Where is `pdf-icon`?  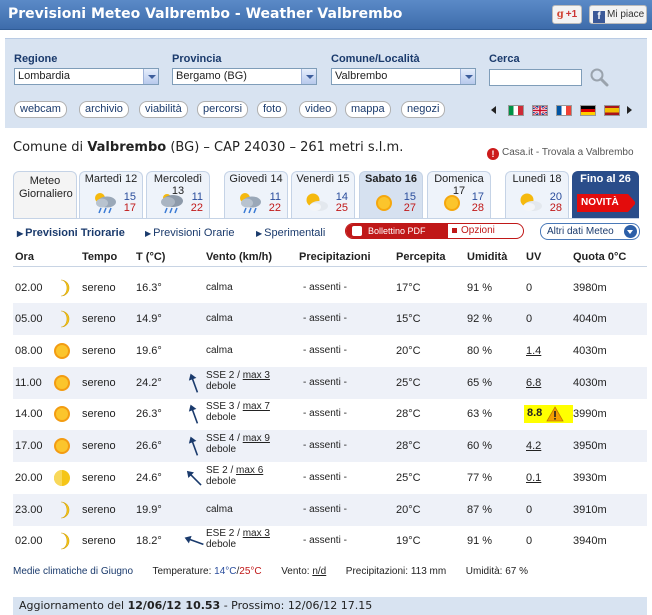
pdf-icon is located at coordinates (357, 231).